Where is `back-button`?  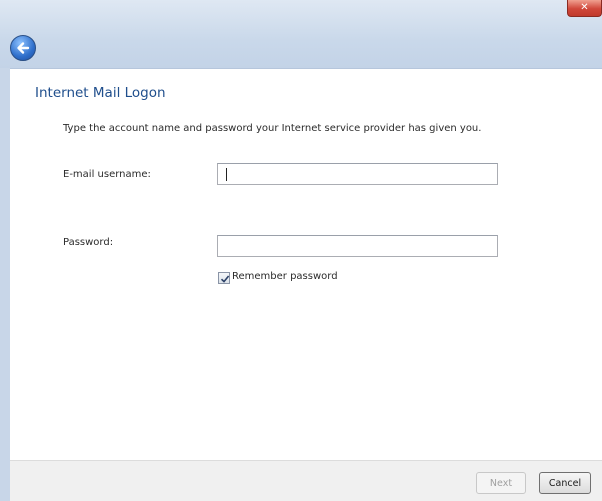
back-button is located at coordinates (23, 48).